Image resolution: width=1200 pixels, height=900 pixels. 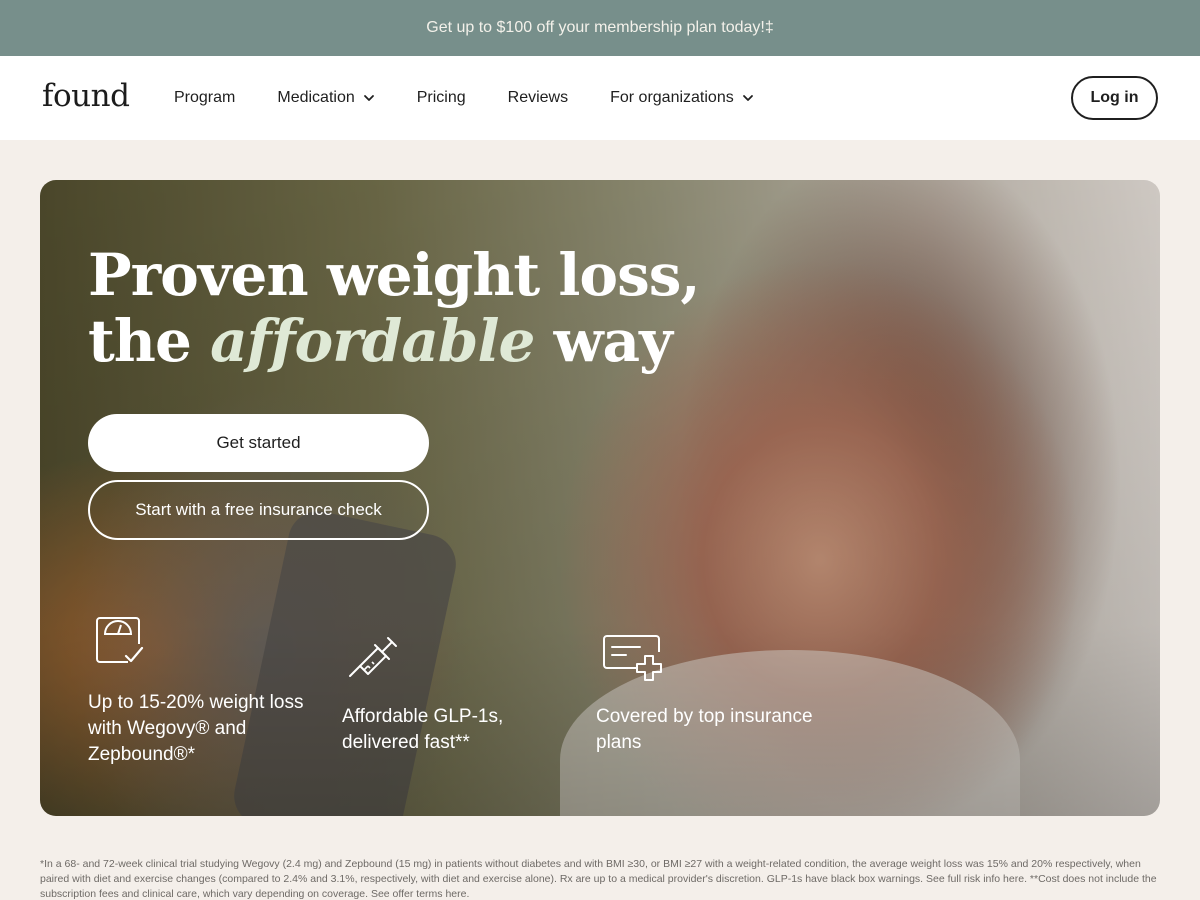 What do you see at coordinates (149, 341) in the screenshot?
I see `headline-line-2-pre: the` at bounding box center [149, 341].